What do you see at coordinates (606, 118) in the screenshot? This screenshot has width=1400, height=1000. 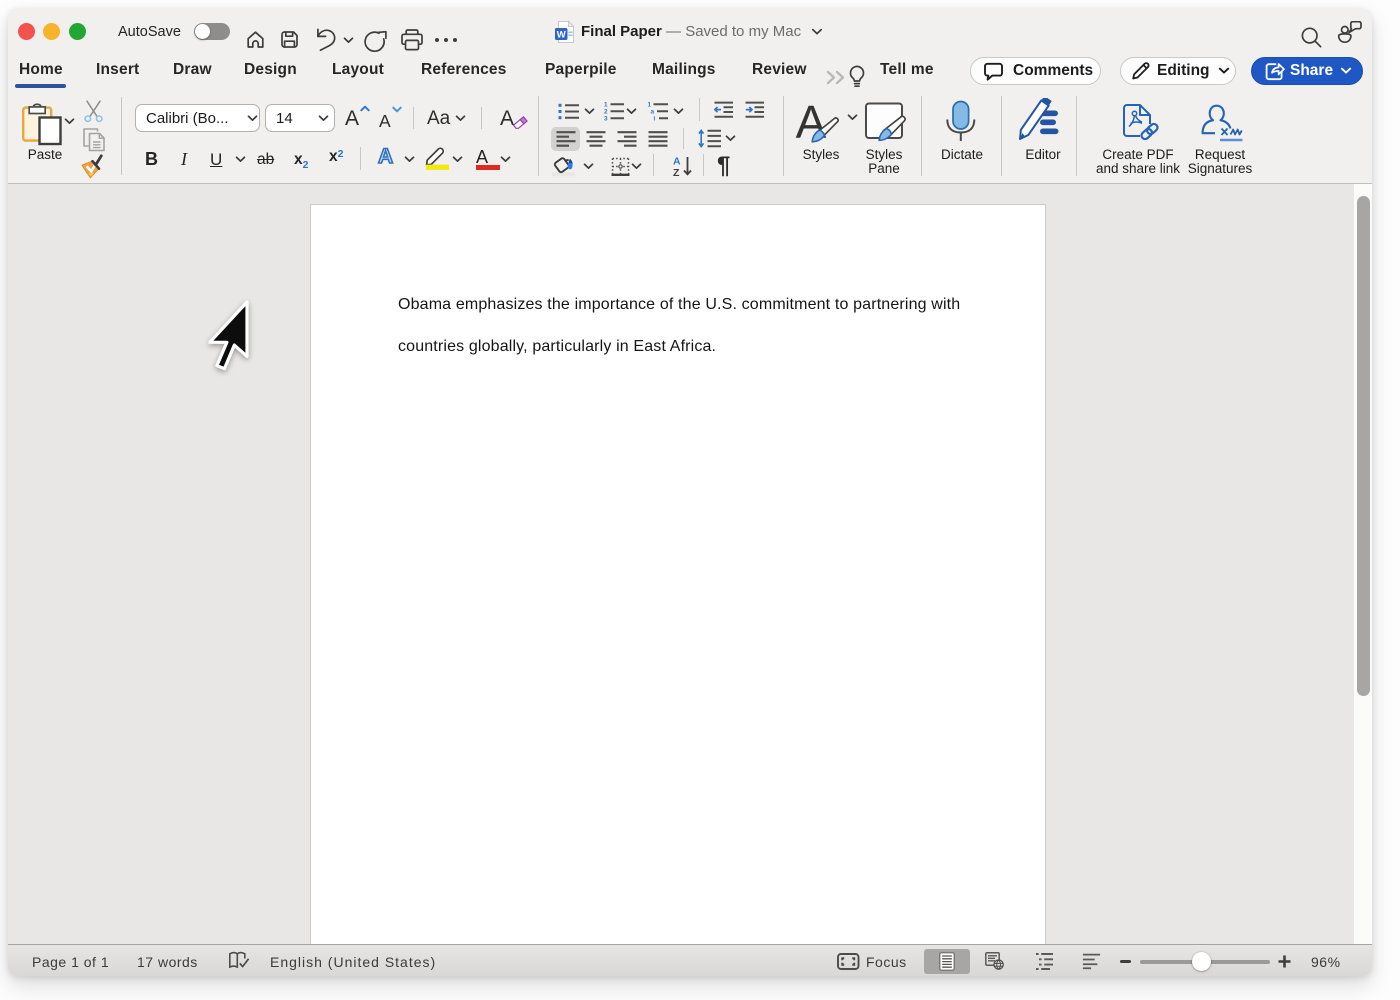 I see `svg-text: 3` at bounding box center [606, 118].